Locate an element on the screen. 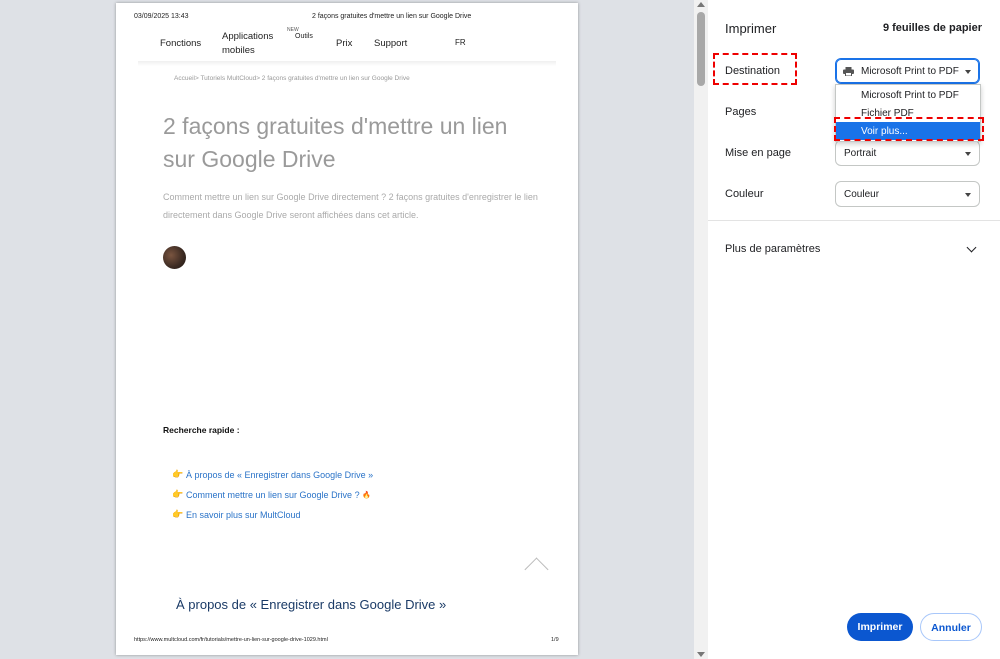  scroll-down-arrow-icon is located at coordinates (701, 654).